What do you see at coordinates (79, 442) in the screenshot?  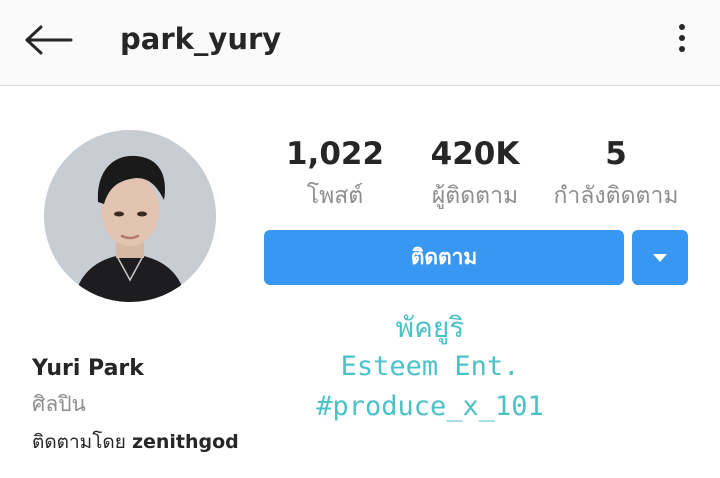 I see `followed-by-label: ติดตามโดย` at bounding box center [79, 442].